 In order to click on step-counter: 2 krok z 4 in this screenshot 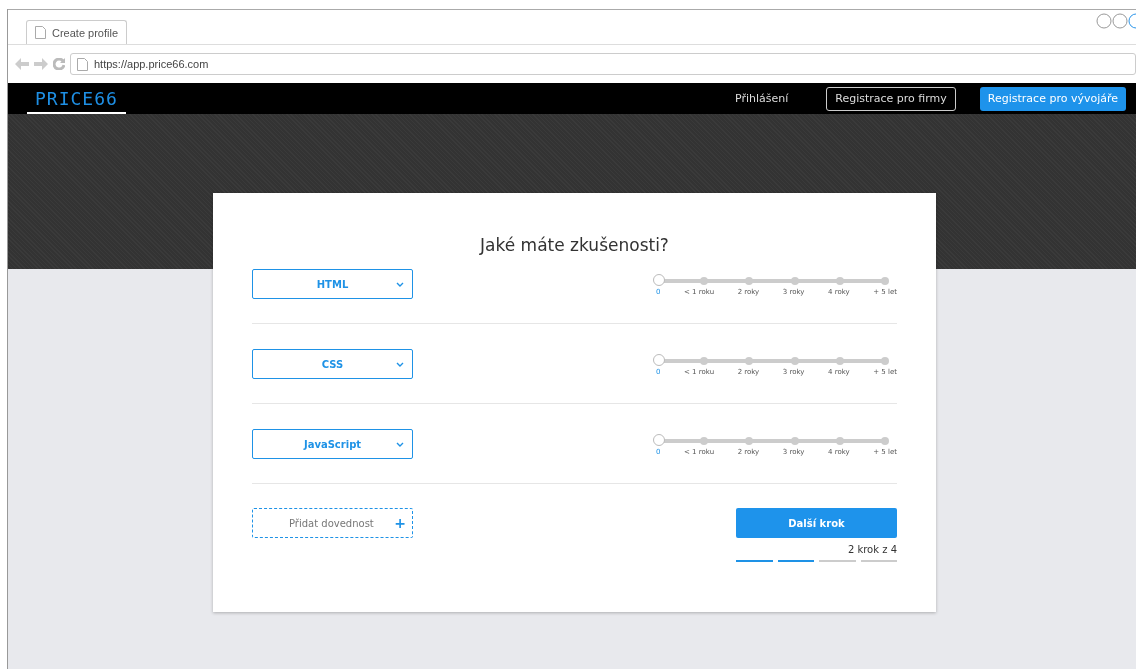, I will do `click(871, 549)`.